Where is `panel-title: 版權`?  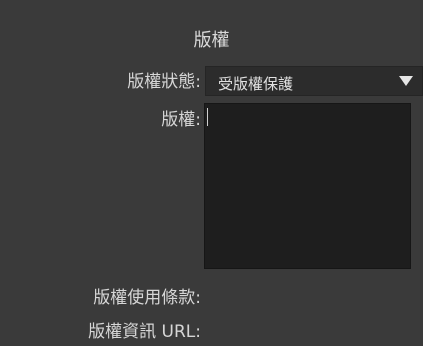
panel-title: 版權 is located at coordinates (211, 40).